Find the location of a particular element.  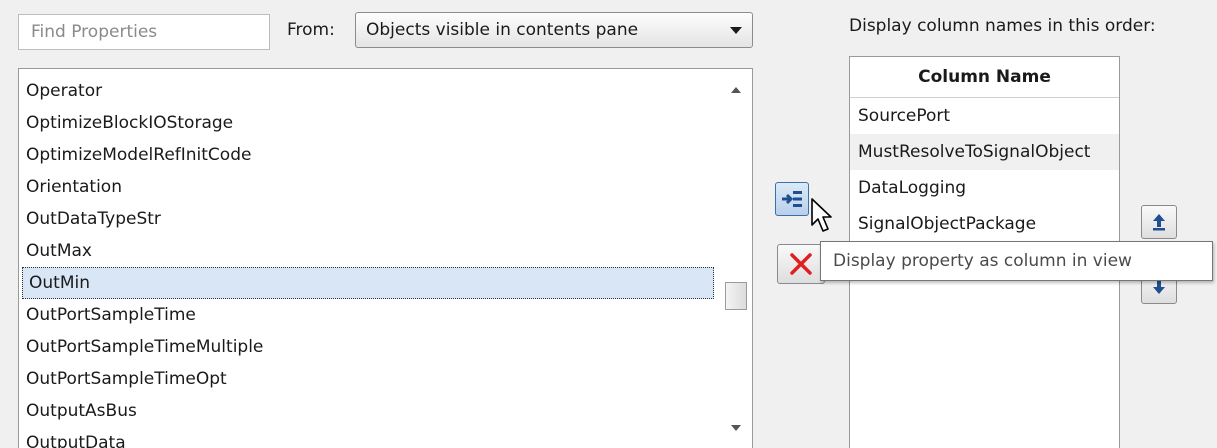

list-item: OutPortSampleTime is located at coordinates (369, 315).